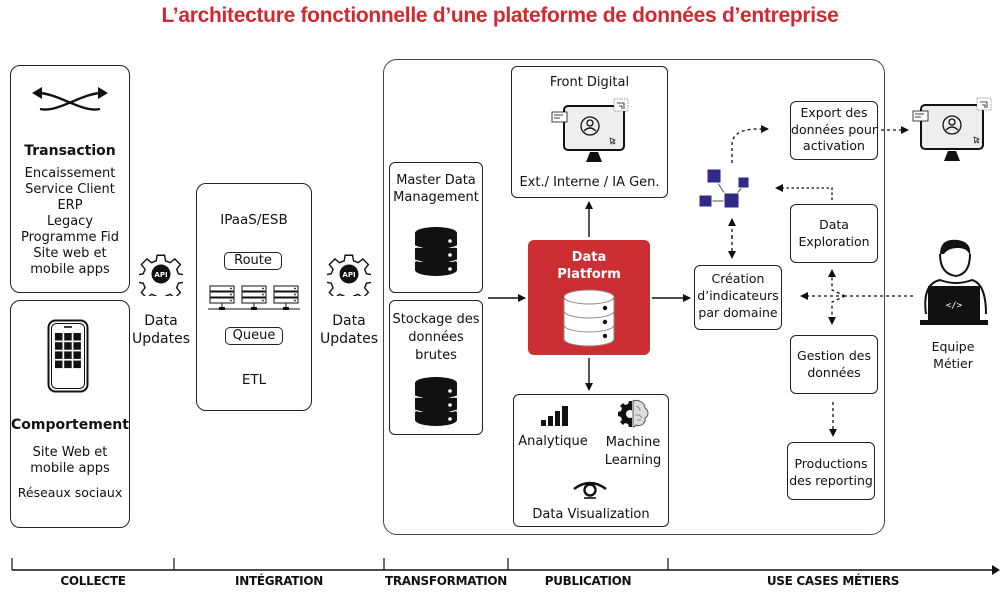 The width and height of the screenshot is (1000, 593). Describe the element at coordinates (279, 581) in the screenshot. I see `phase-integration: INTÉGRATION` at that location.